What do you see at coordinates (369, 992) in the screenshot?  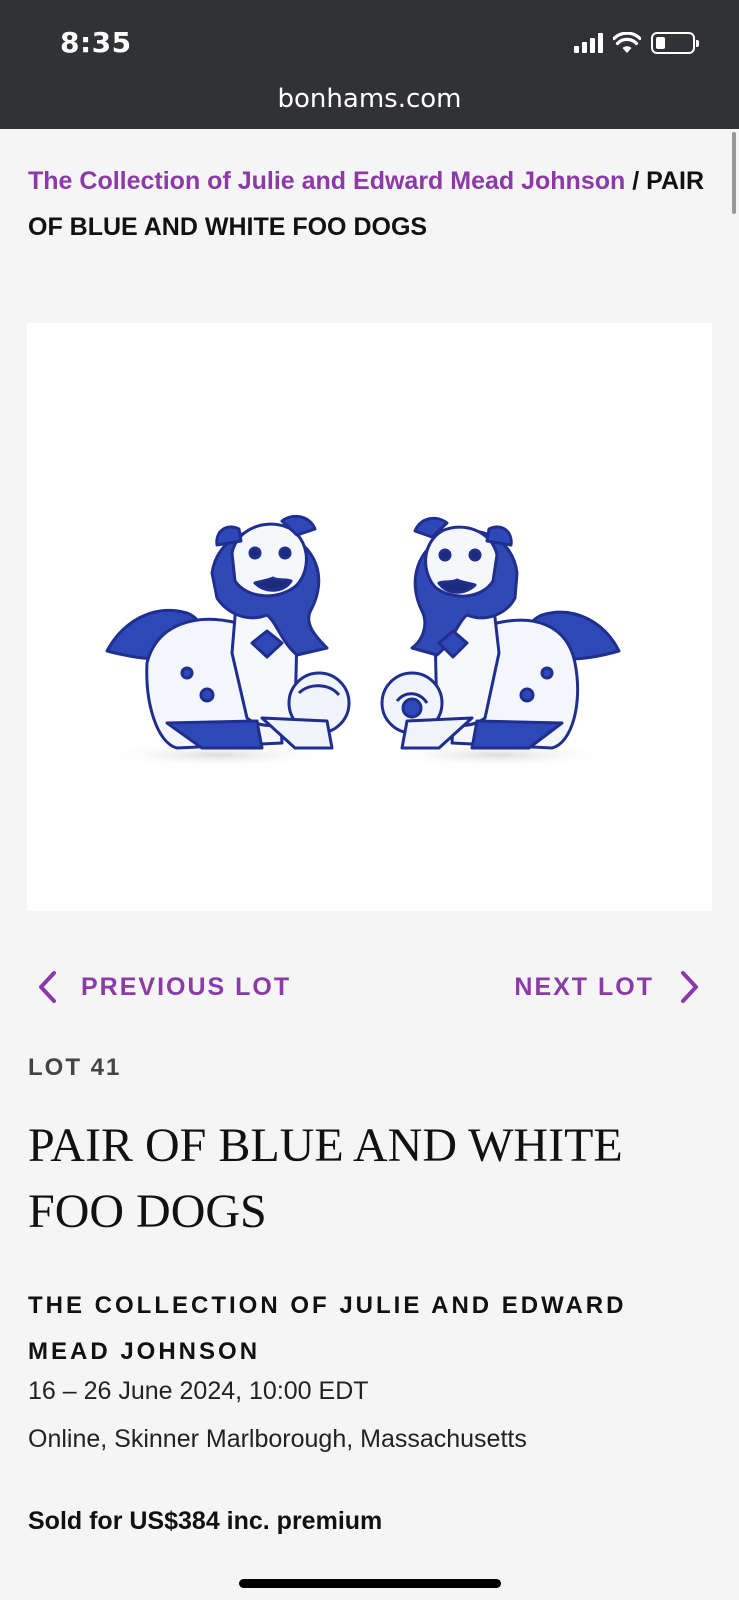 I see `lot-navigation: PREVIOUS LOT NEXT LOT` at bounding box center [369, 992].